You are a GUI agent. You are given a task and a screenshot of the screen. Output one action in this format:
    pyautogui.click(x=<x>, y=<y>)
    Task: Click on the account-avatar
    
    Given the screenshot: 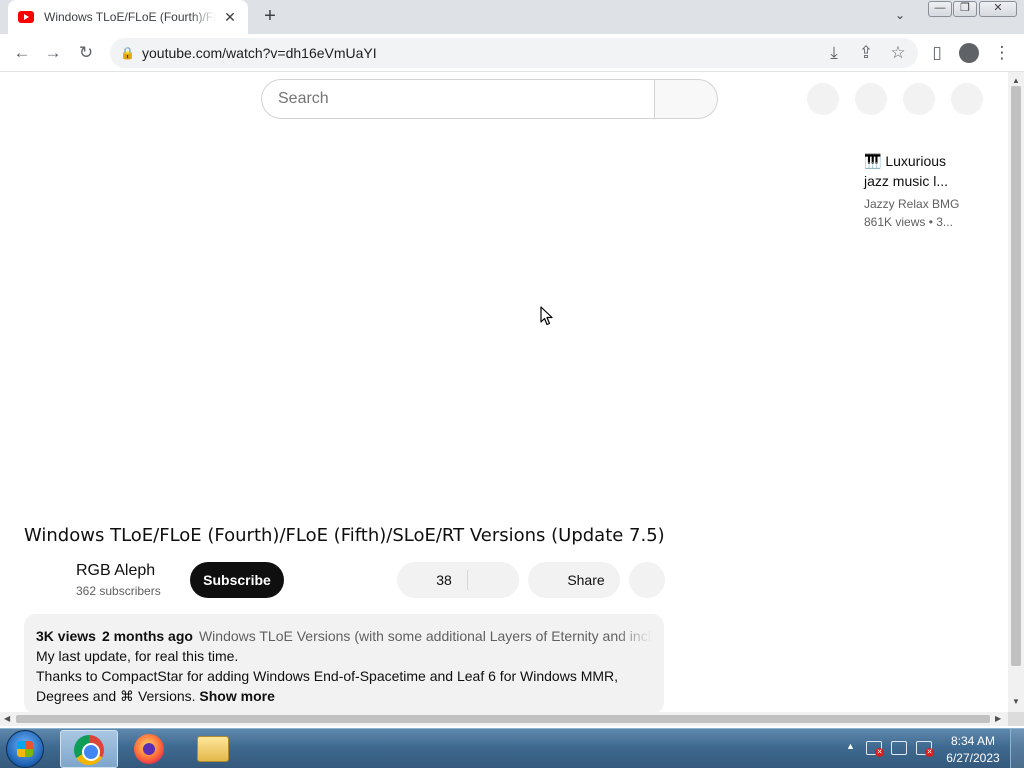 What is the action you would take?
    pyautogui.click(x=967, y=99)
    